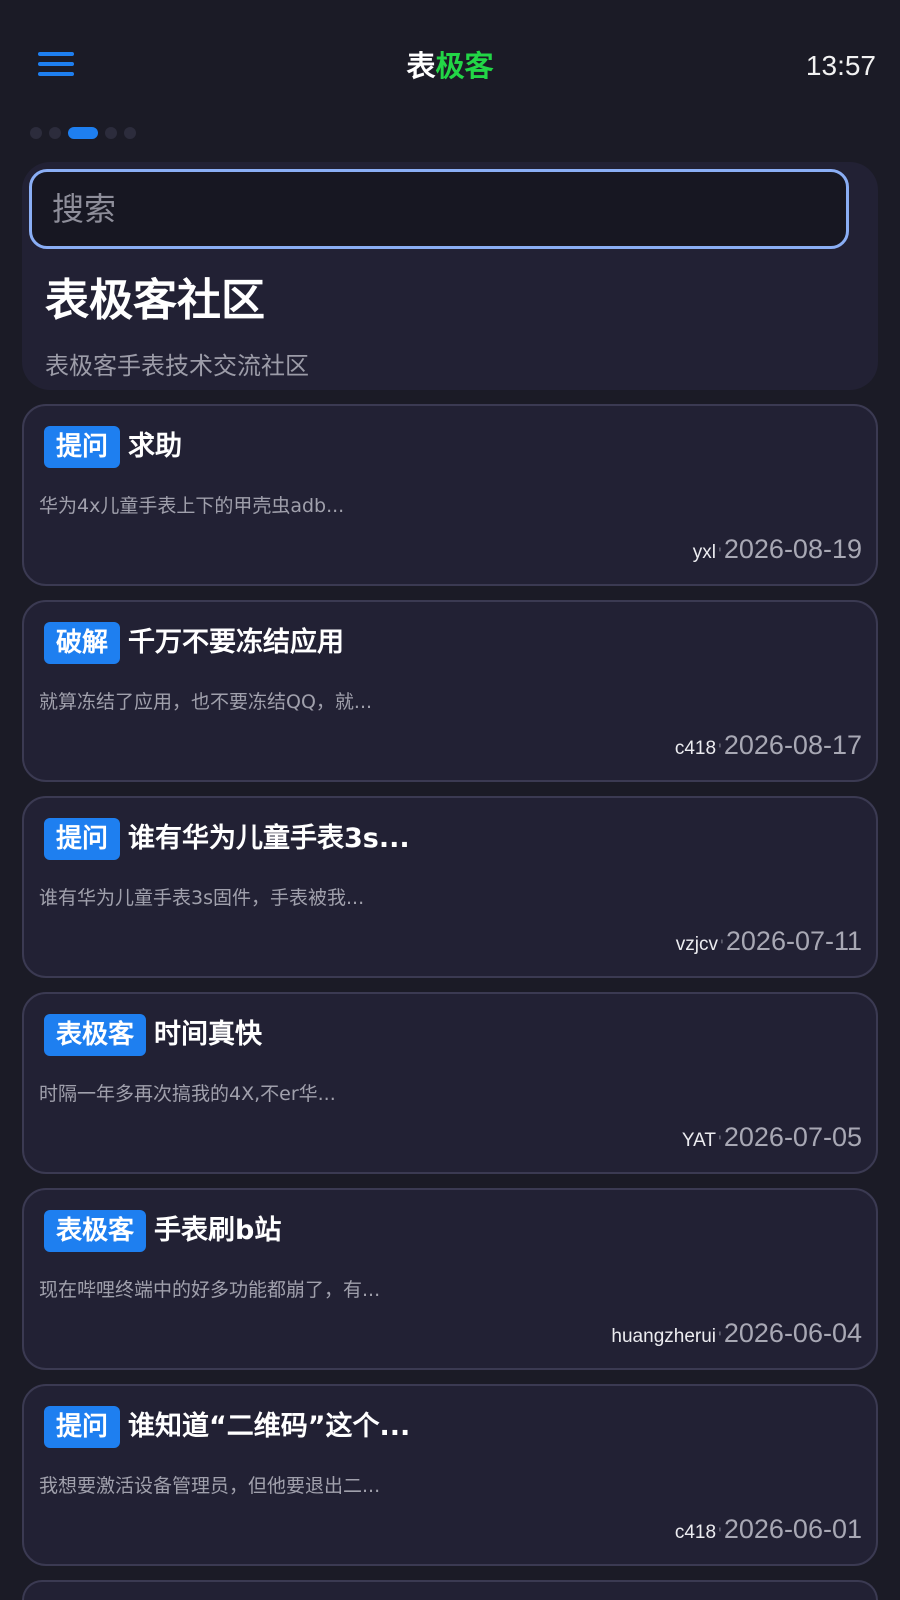 The image size is (900, 1600). Describe the element at coordinates (82, 643) in the screenshot. I see `post-category-tag: 破解` at that location.